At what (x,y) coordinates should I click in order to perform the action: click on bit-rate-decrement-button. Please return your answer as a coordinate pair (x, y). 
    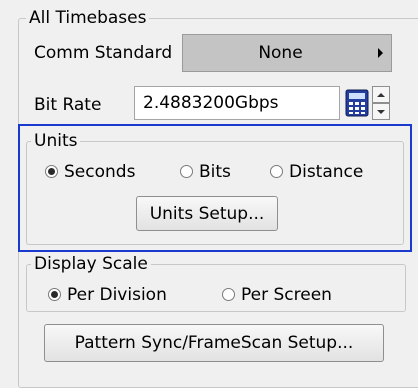
    Looking at the image, I should click on (381, 111).